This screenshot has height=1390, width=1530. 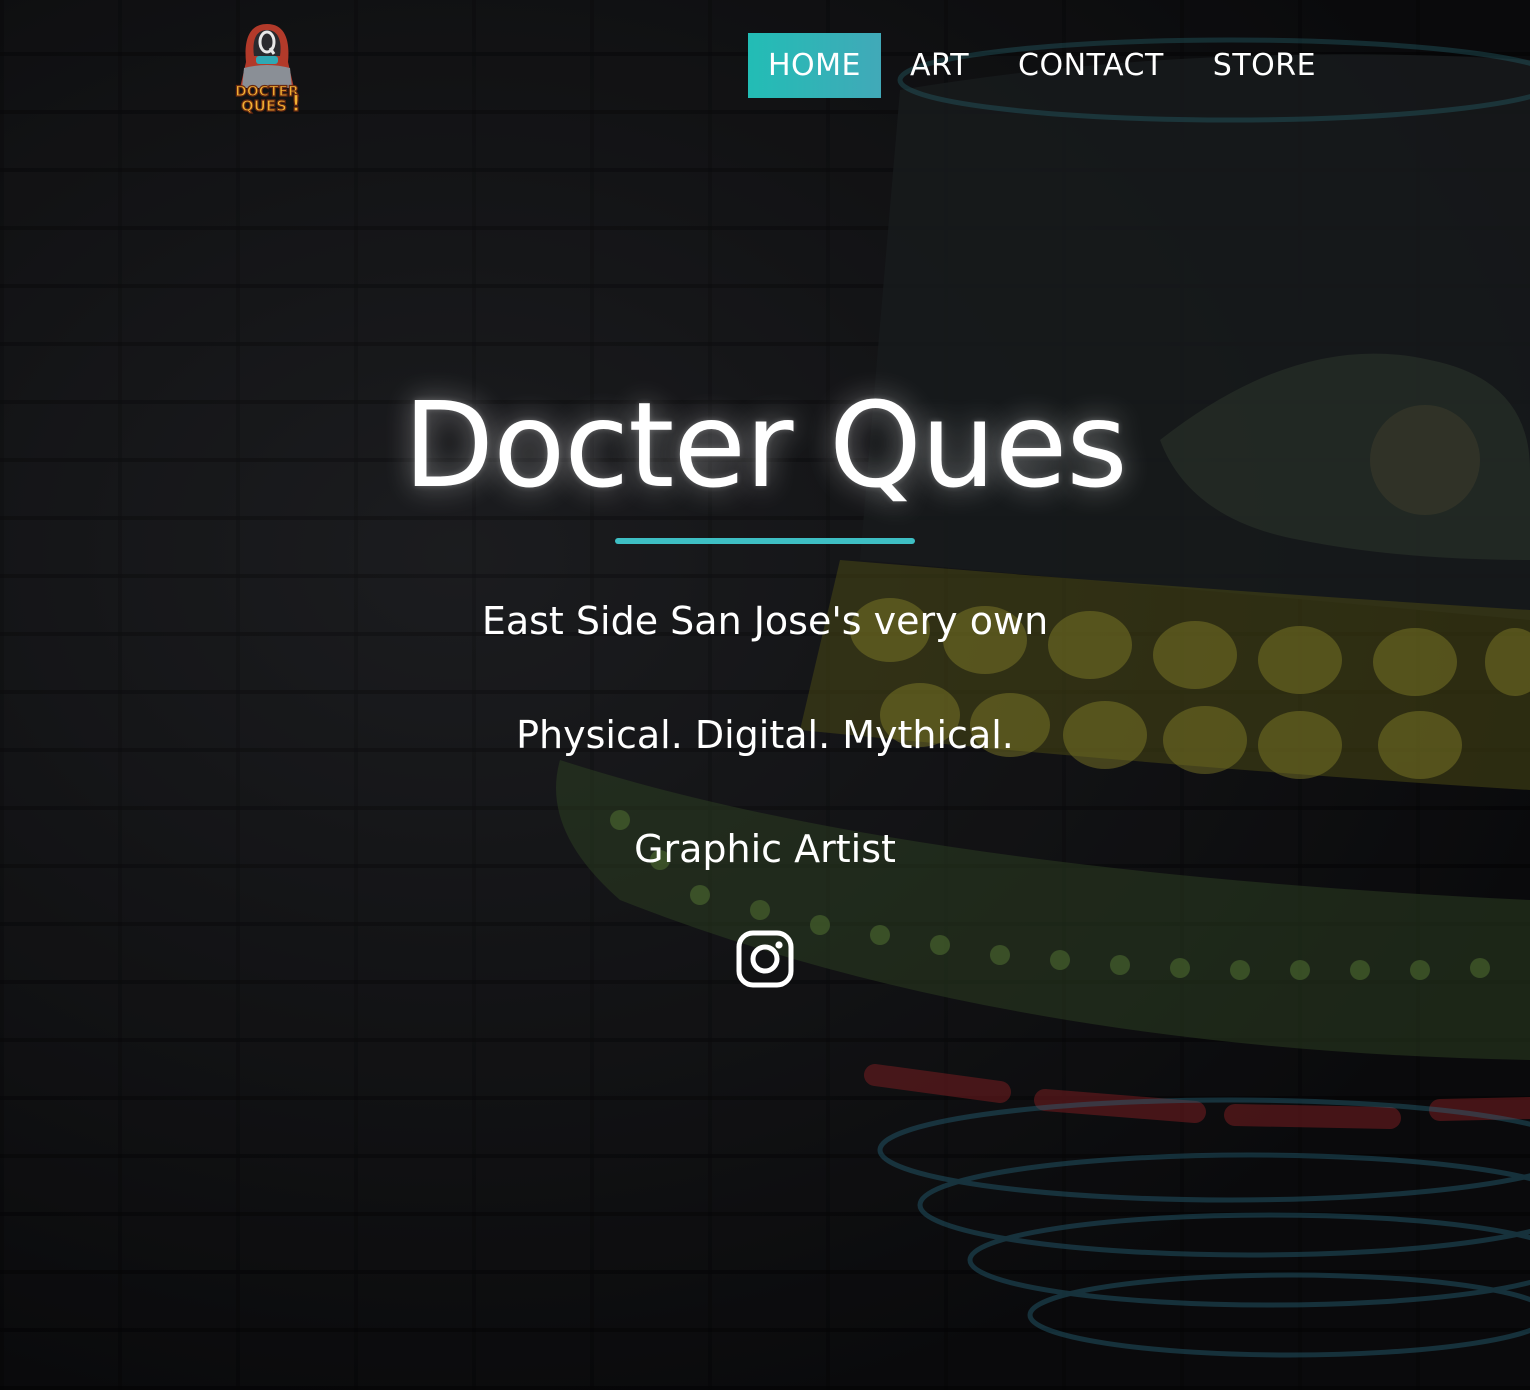 I want to click on instagram-link, so click(x=765, y=959).